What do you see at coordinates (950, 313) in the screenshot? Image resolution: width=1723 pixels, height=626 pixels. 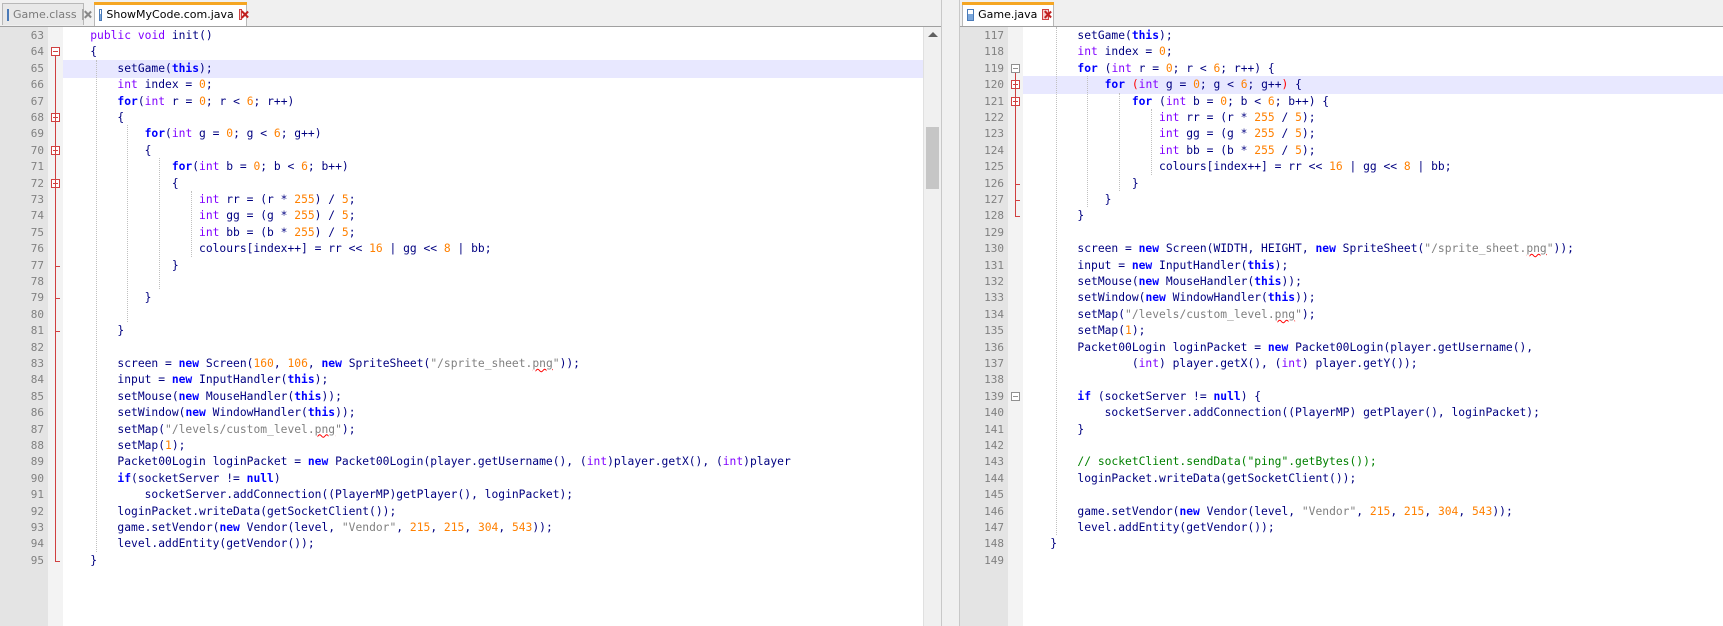 I see `pane-splitter` at bounding box center [950, 313].